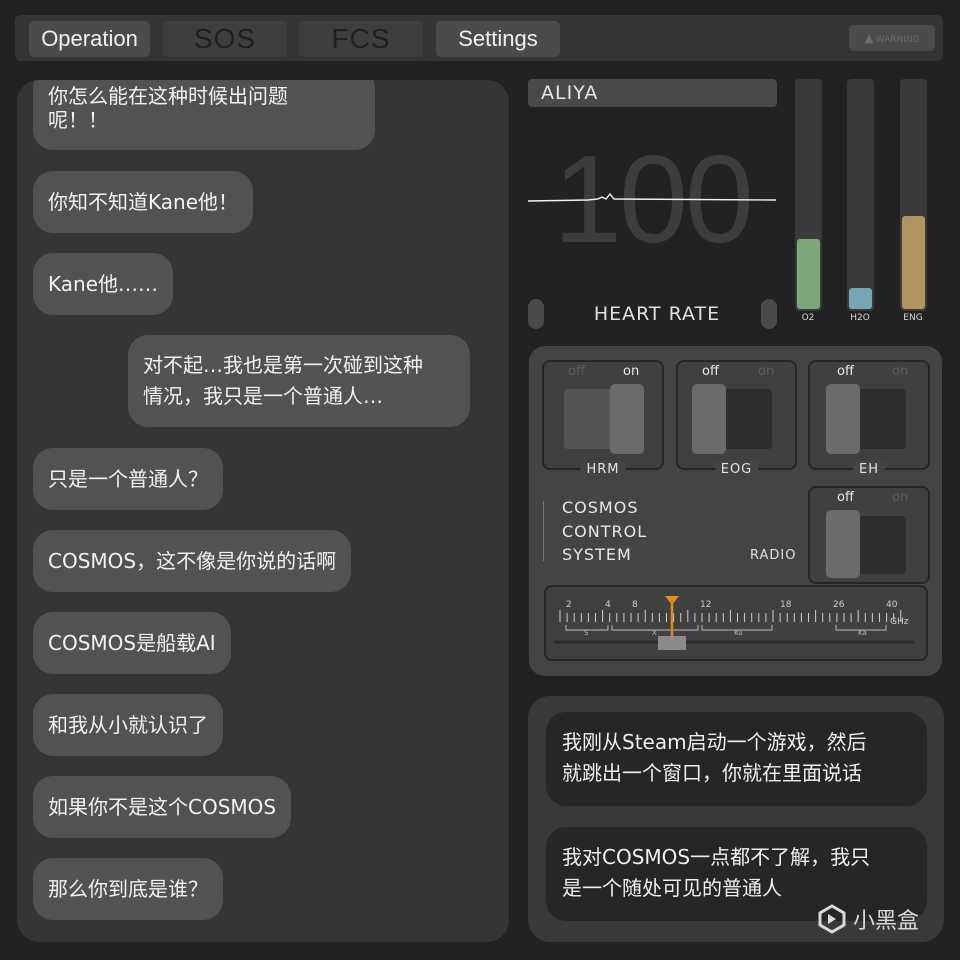 The image size is (960, 960). I want to click on frequency-tick-label: 18, so click(786, 605).